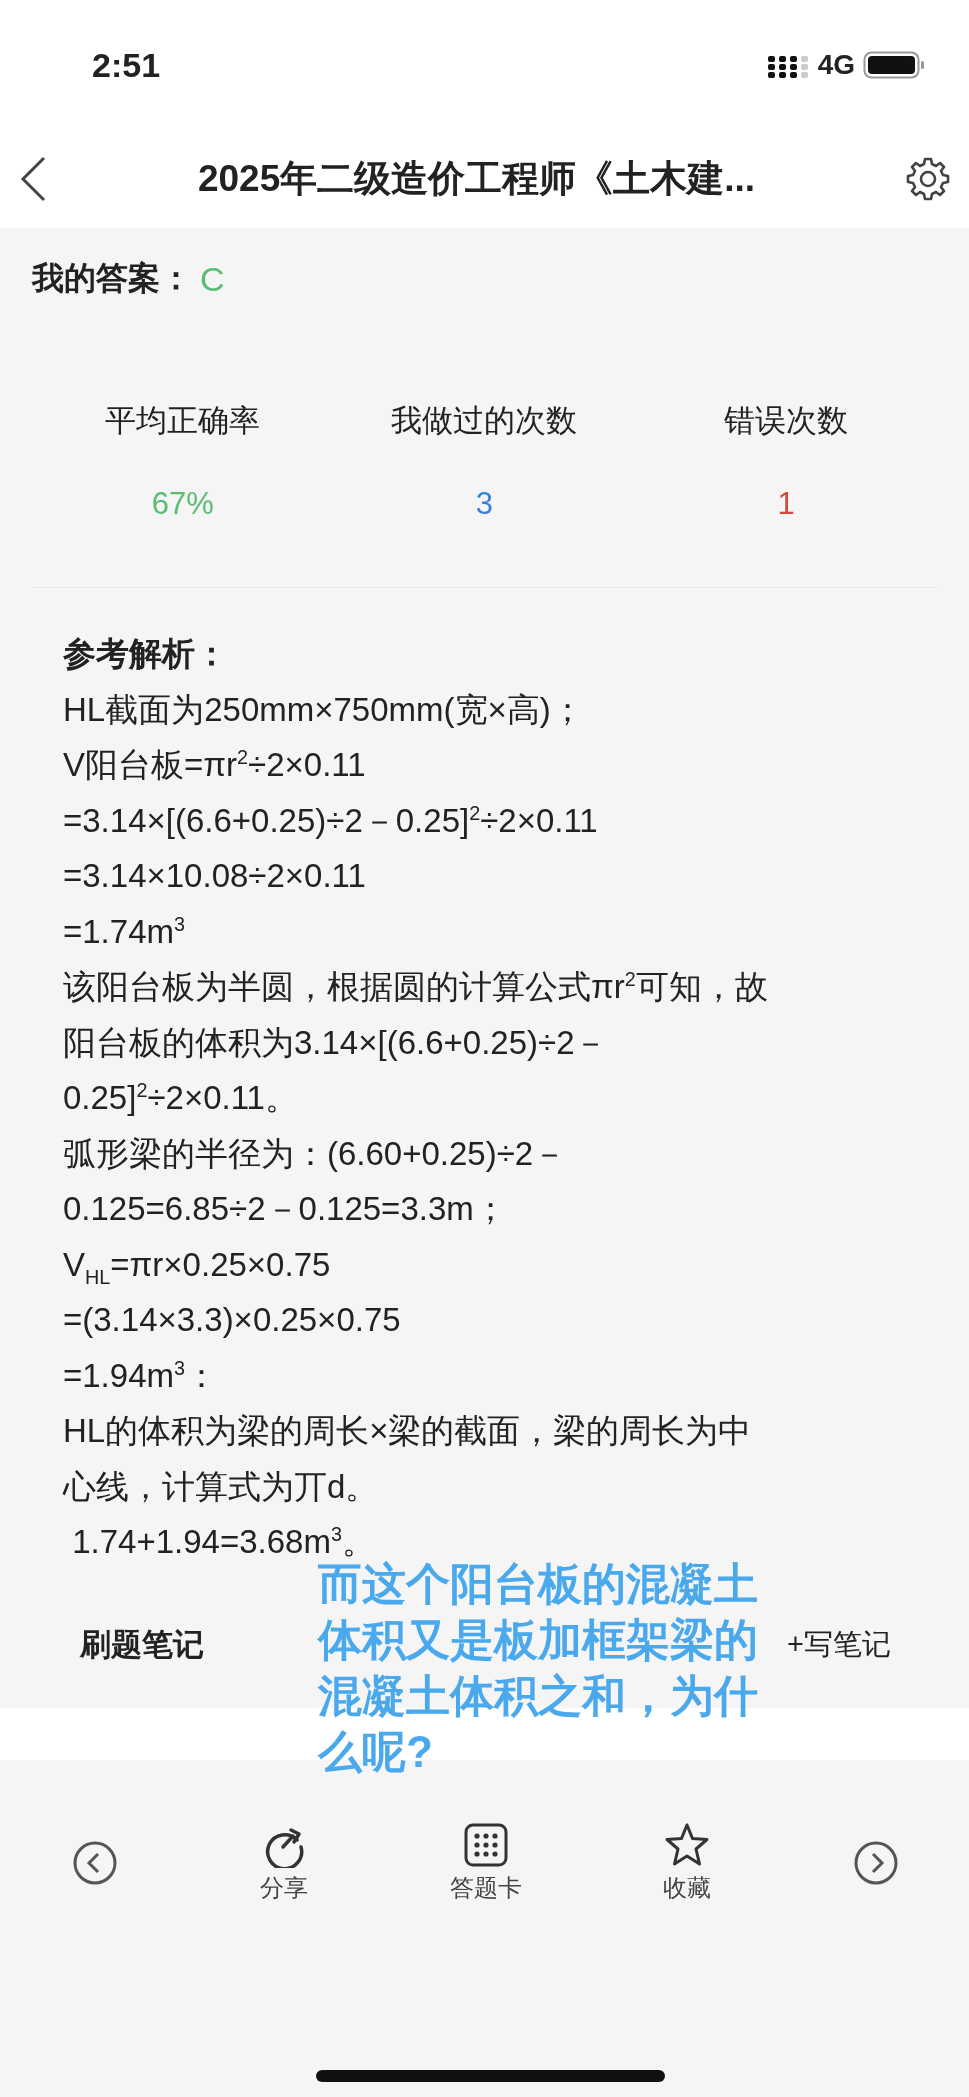 This screenshot has height=2097, width=969. I want to click on stat-value: 67%, so click(182, 504).